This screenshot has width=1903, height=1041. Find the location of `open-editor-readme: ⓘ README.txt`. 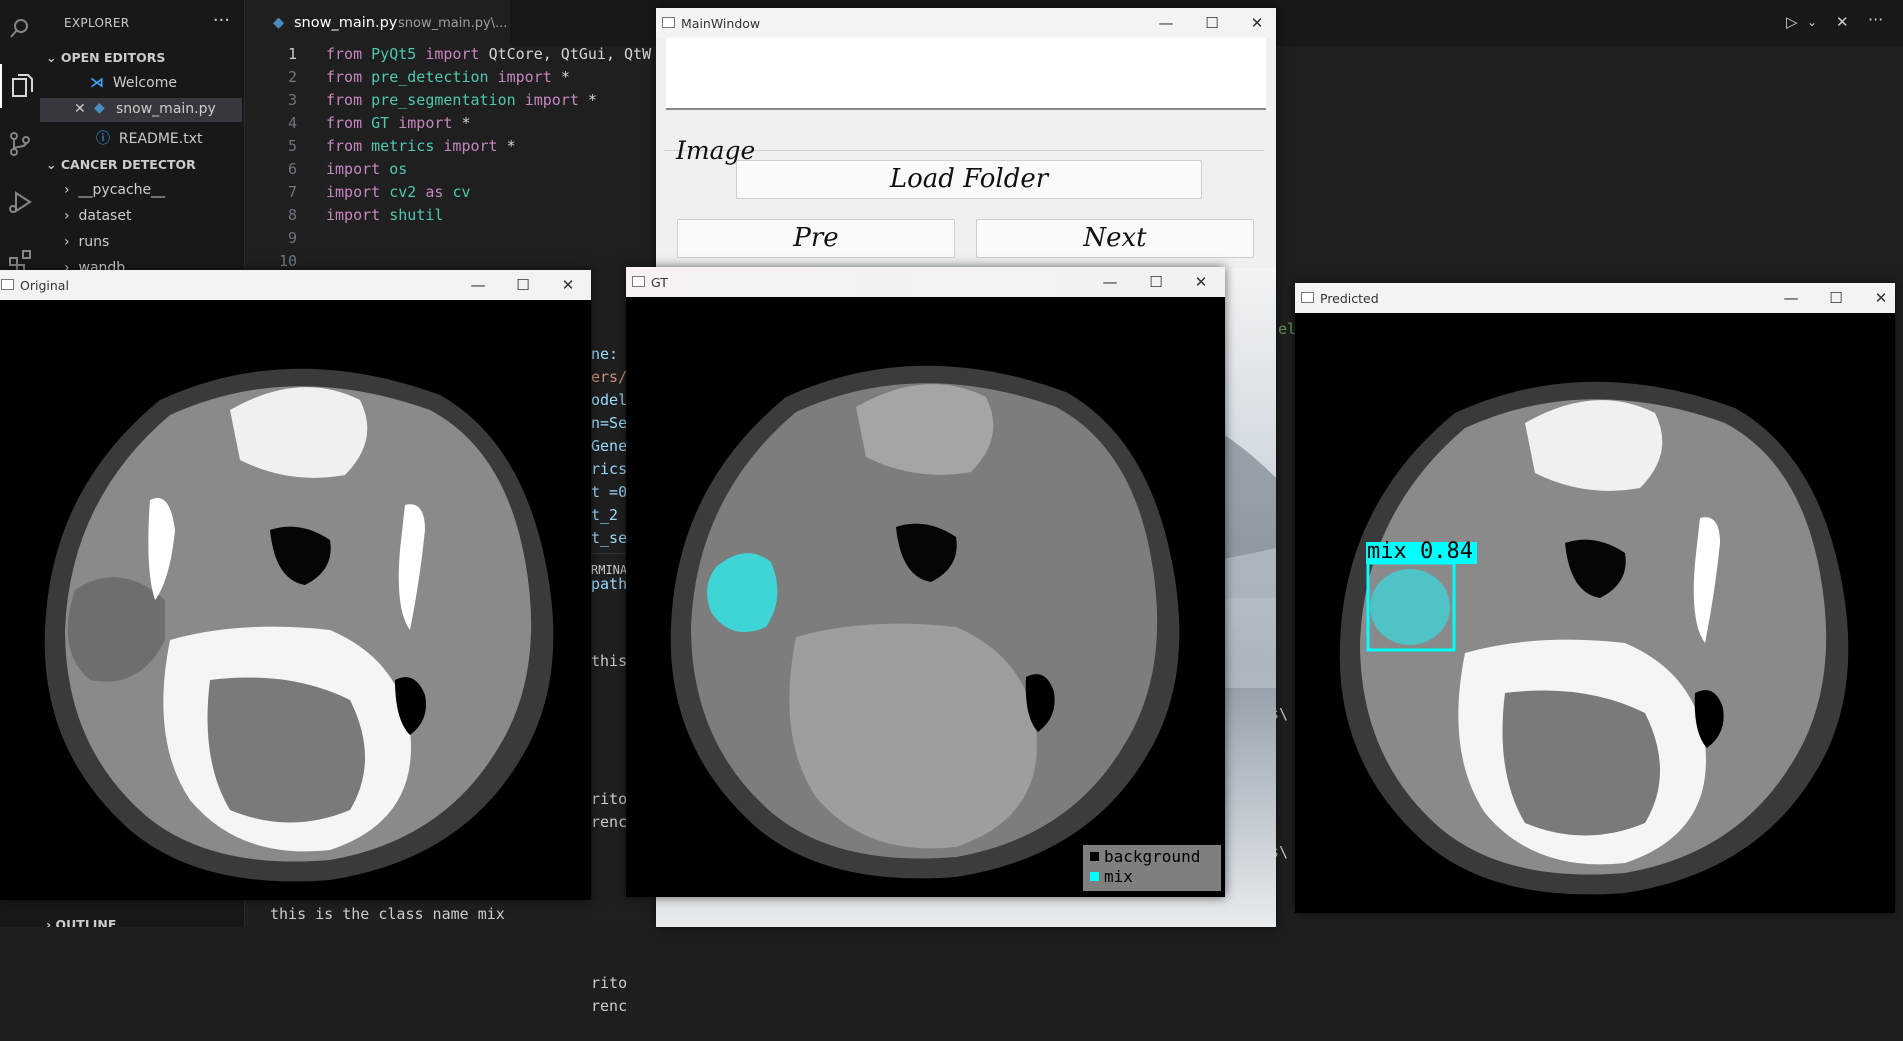

open-editor-readme: ⓘ README.txt is located at coordinates (149, 138).